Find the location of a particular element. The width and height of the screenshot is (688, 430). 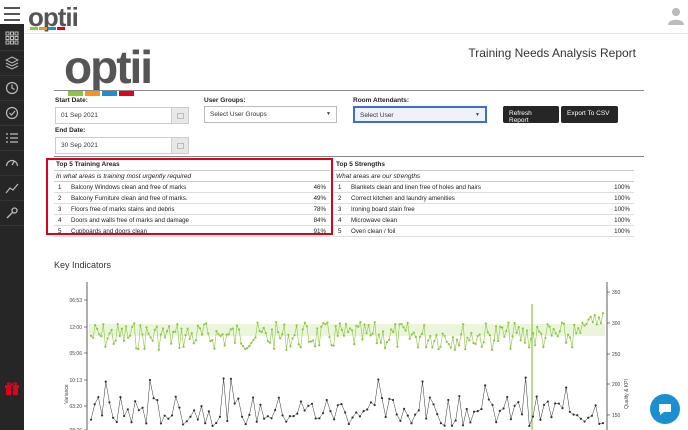

sidebar-item-performance is located at coordinates (12, 163).